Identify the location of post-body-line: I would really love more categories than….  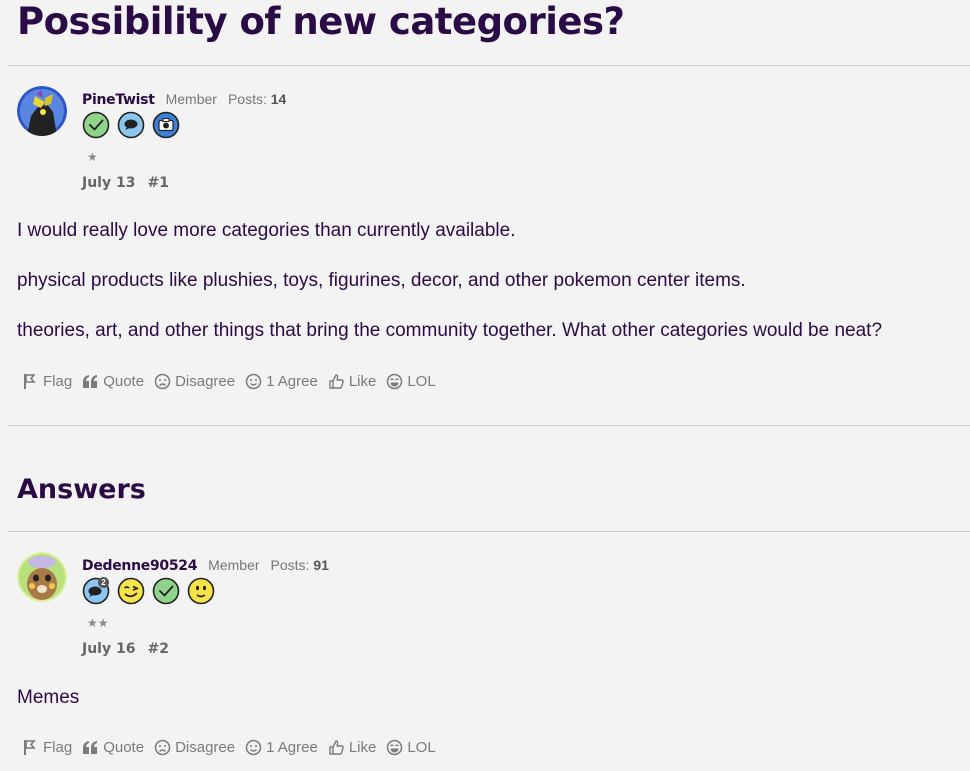
(266, 230).